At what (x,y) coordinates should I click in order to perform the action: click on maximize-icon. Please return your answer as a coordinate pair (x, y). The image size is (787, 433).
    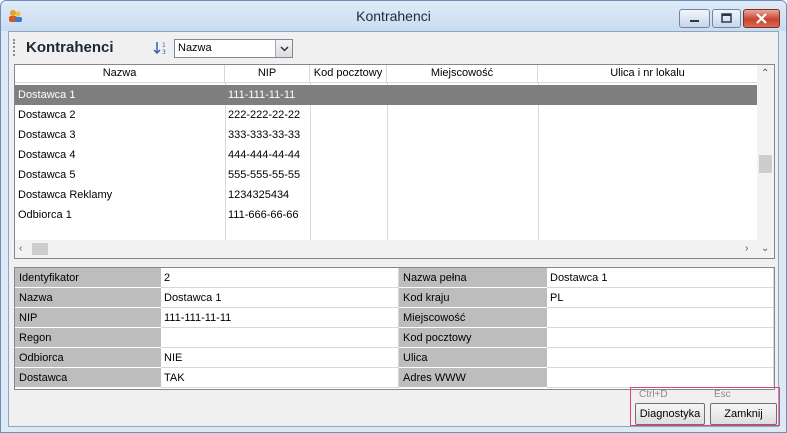
    Looking at the image, I should click on (726, 18).